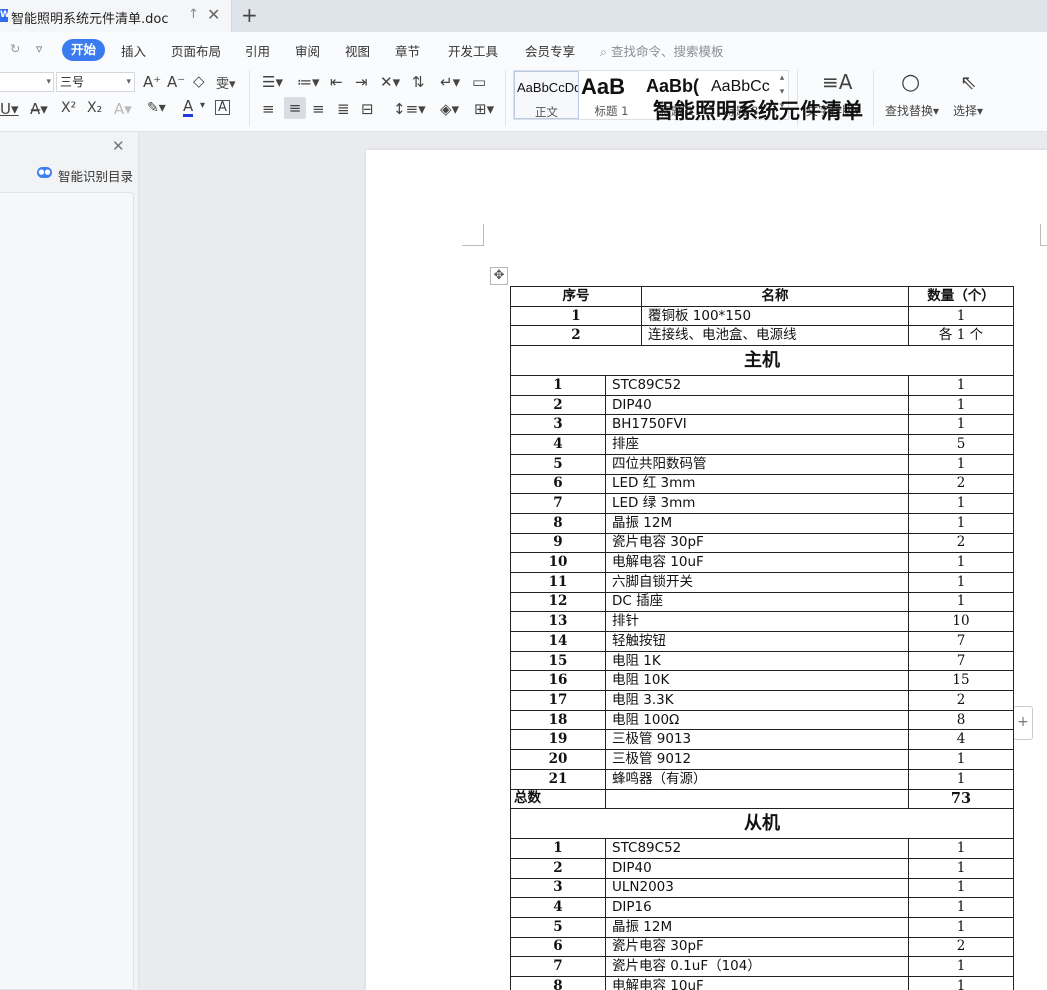 This screenshot has height=990, width=1047. I want to click on table-row: 5 晶振 12M 1, so click(762, 927).